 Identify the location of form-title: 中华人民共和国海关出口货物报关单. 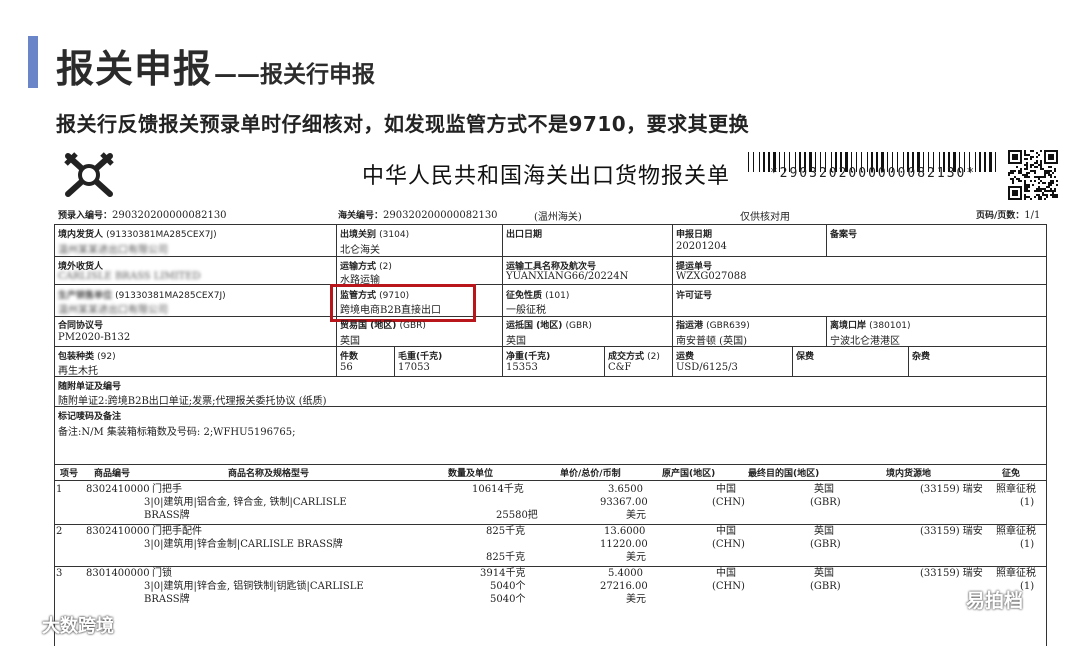
(546, 176).